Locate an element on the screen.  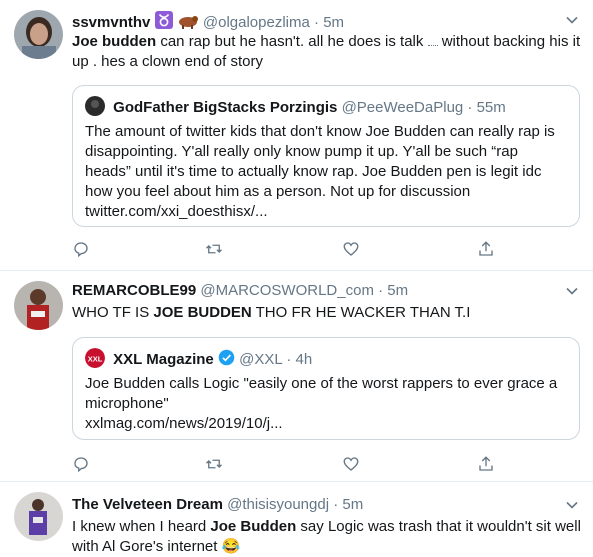
quote-avatar is located at coordinates (95, 106).